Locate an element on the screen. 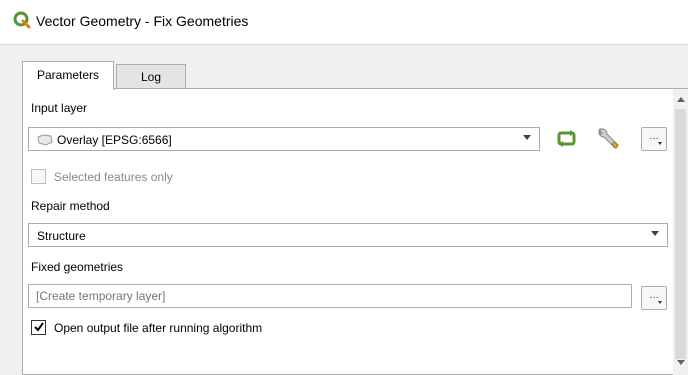 The width and height of the screenshot is (688, 375). selected-features-checkbox is located at coordinates (38, 176).